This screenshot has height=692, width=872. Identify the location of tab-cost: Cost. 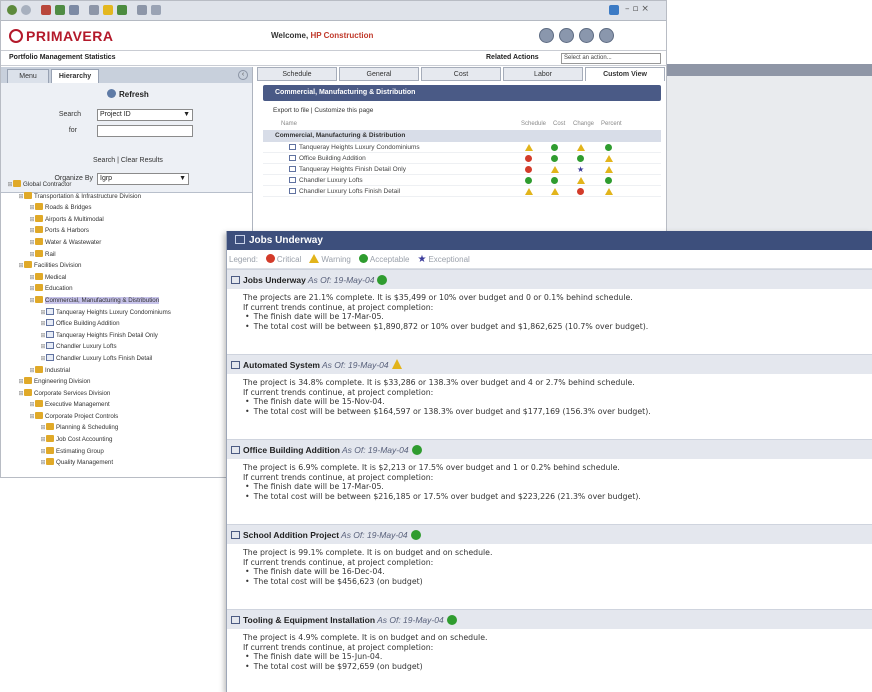
(461, 74).